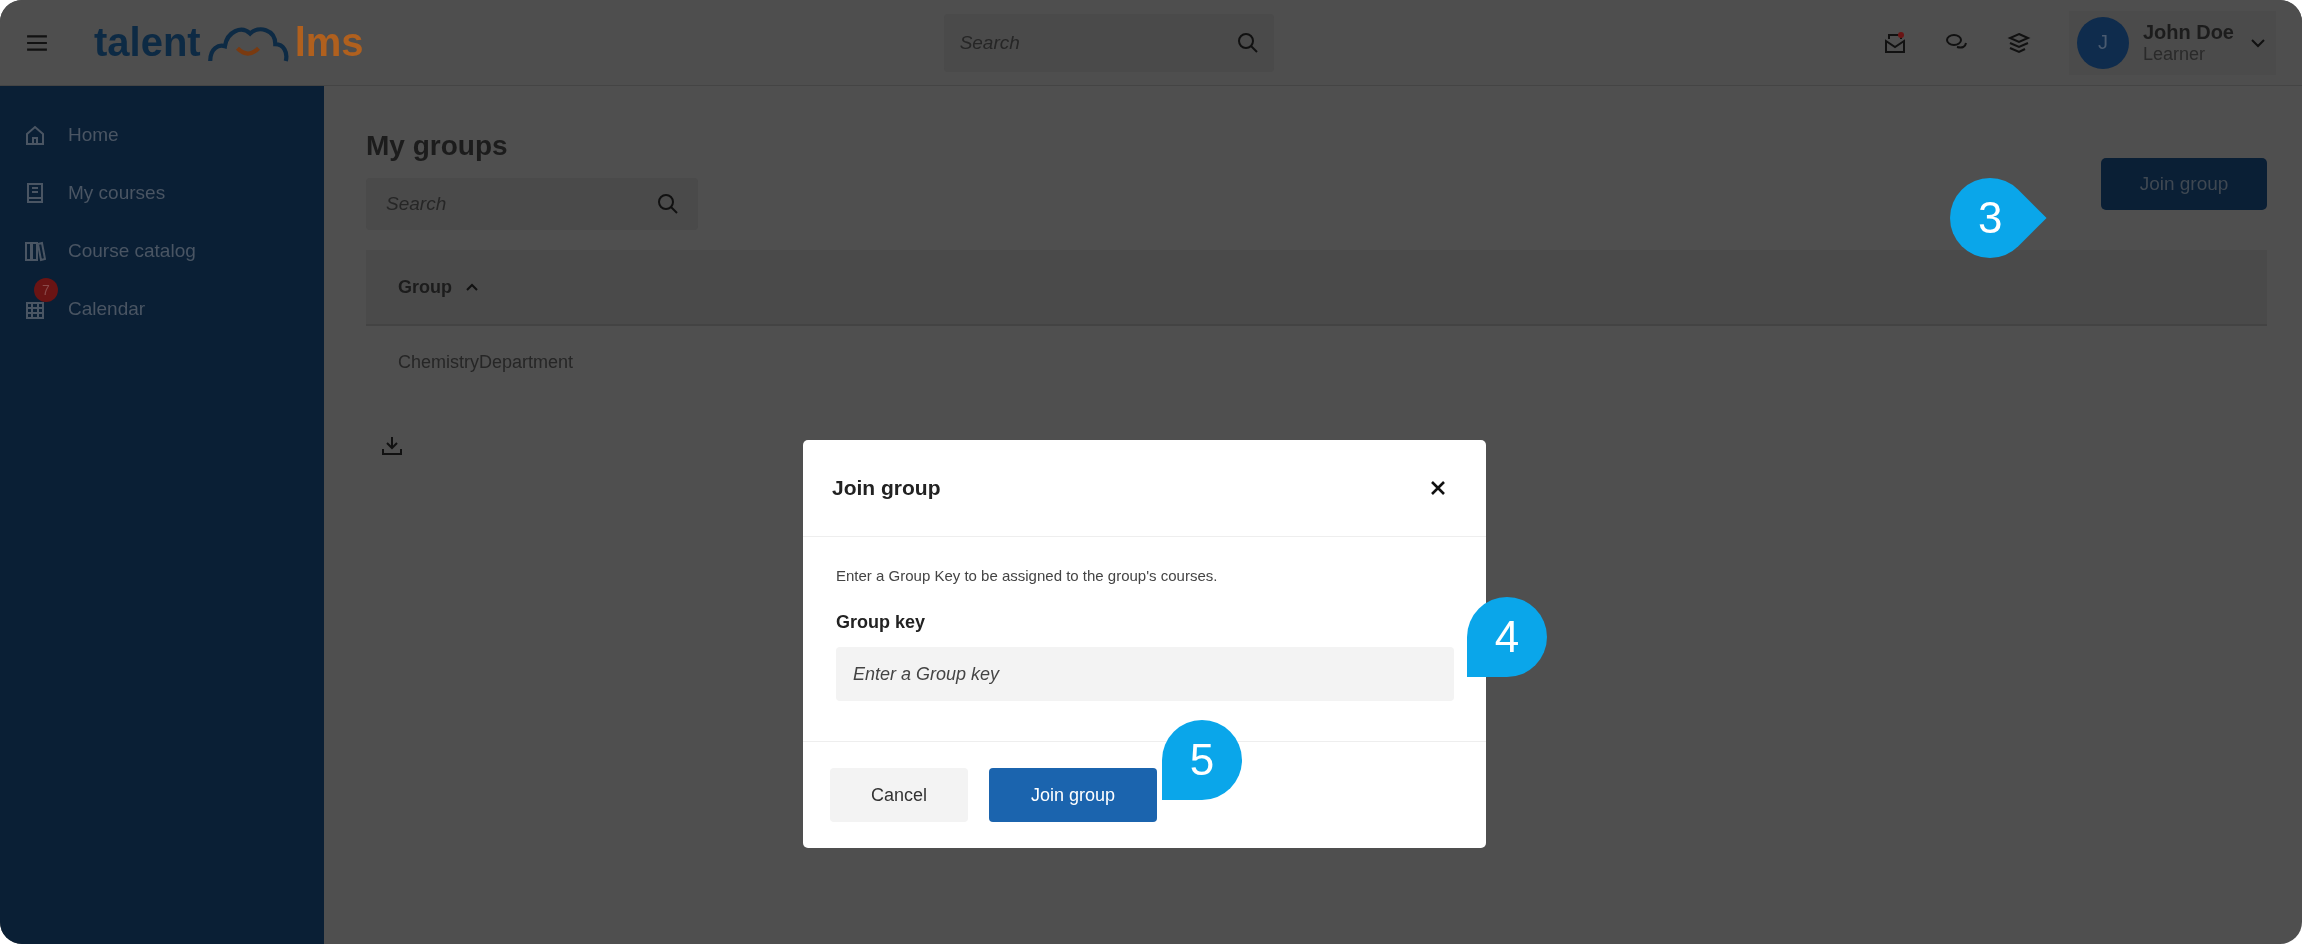 This screenshot has height=944, width=2302. What do you see at coordinates (1145, 674) in the screenshot?
I see `group-key-field: Enter a Group key` at bounding box center [1145, 674].